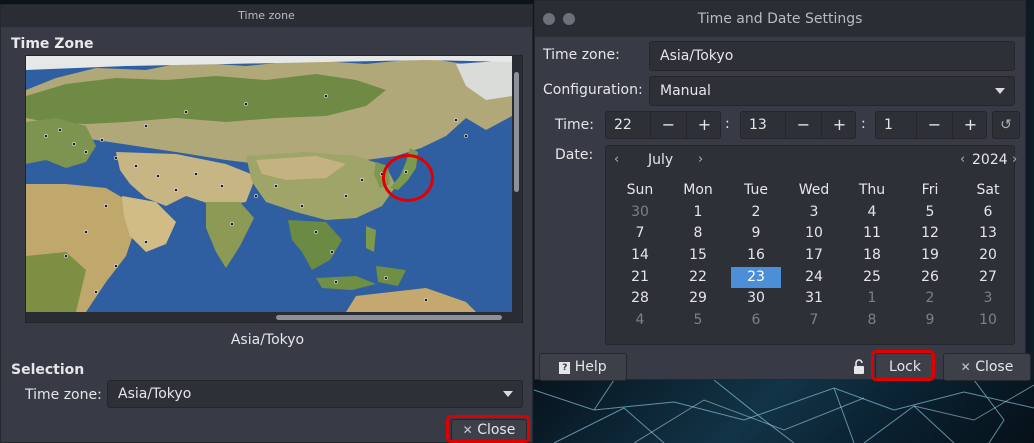 This screenshot has width=1034, height=443. I want to click on time-label: Time:, so click(574, 125).